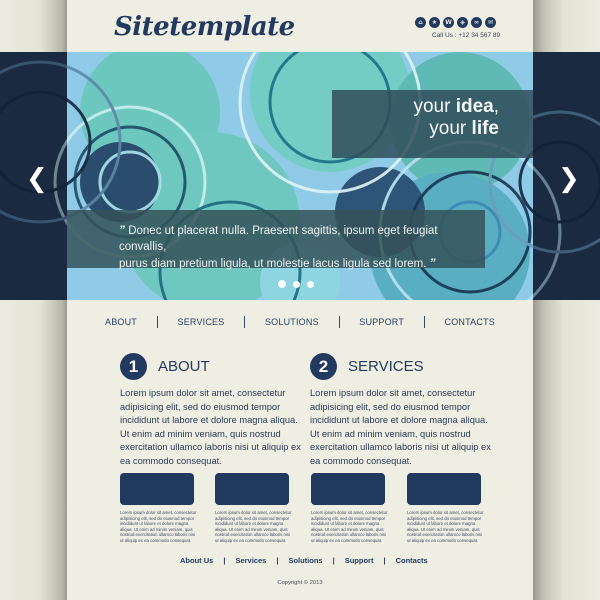  I want to click on call-us-text: Call Us : +12 34 567 89, so click(466, 35).